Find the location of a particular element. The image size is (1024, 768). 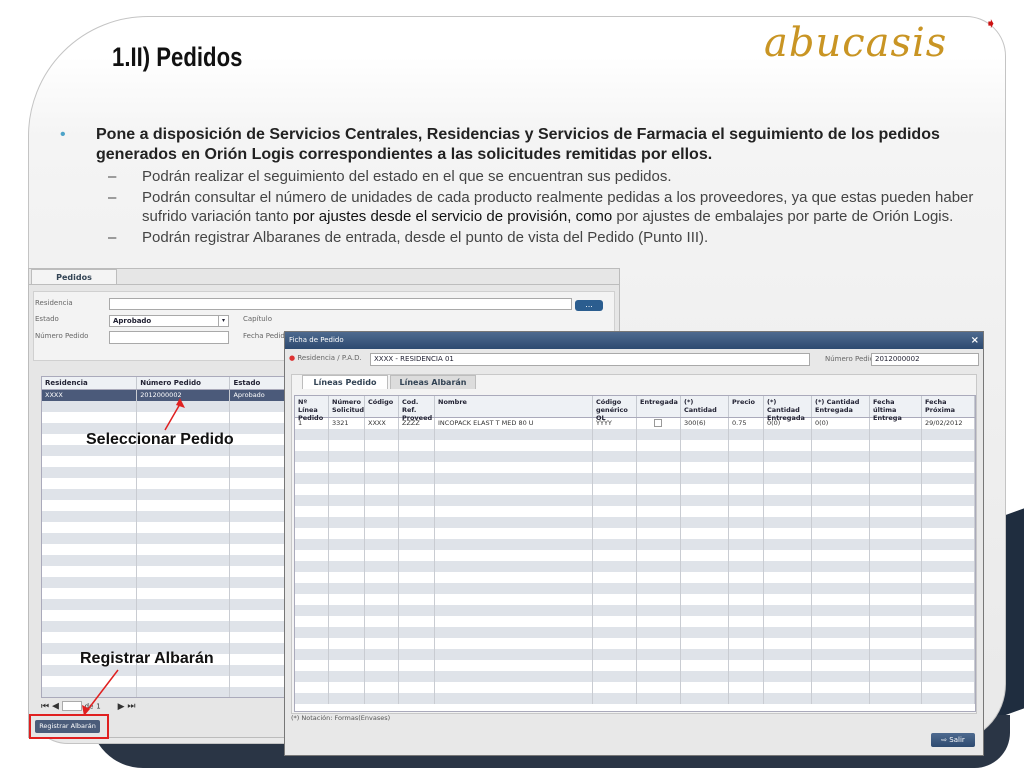

column-header: Número Solicitud is located at coordinates (347, 406).